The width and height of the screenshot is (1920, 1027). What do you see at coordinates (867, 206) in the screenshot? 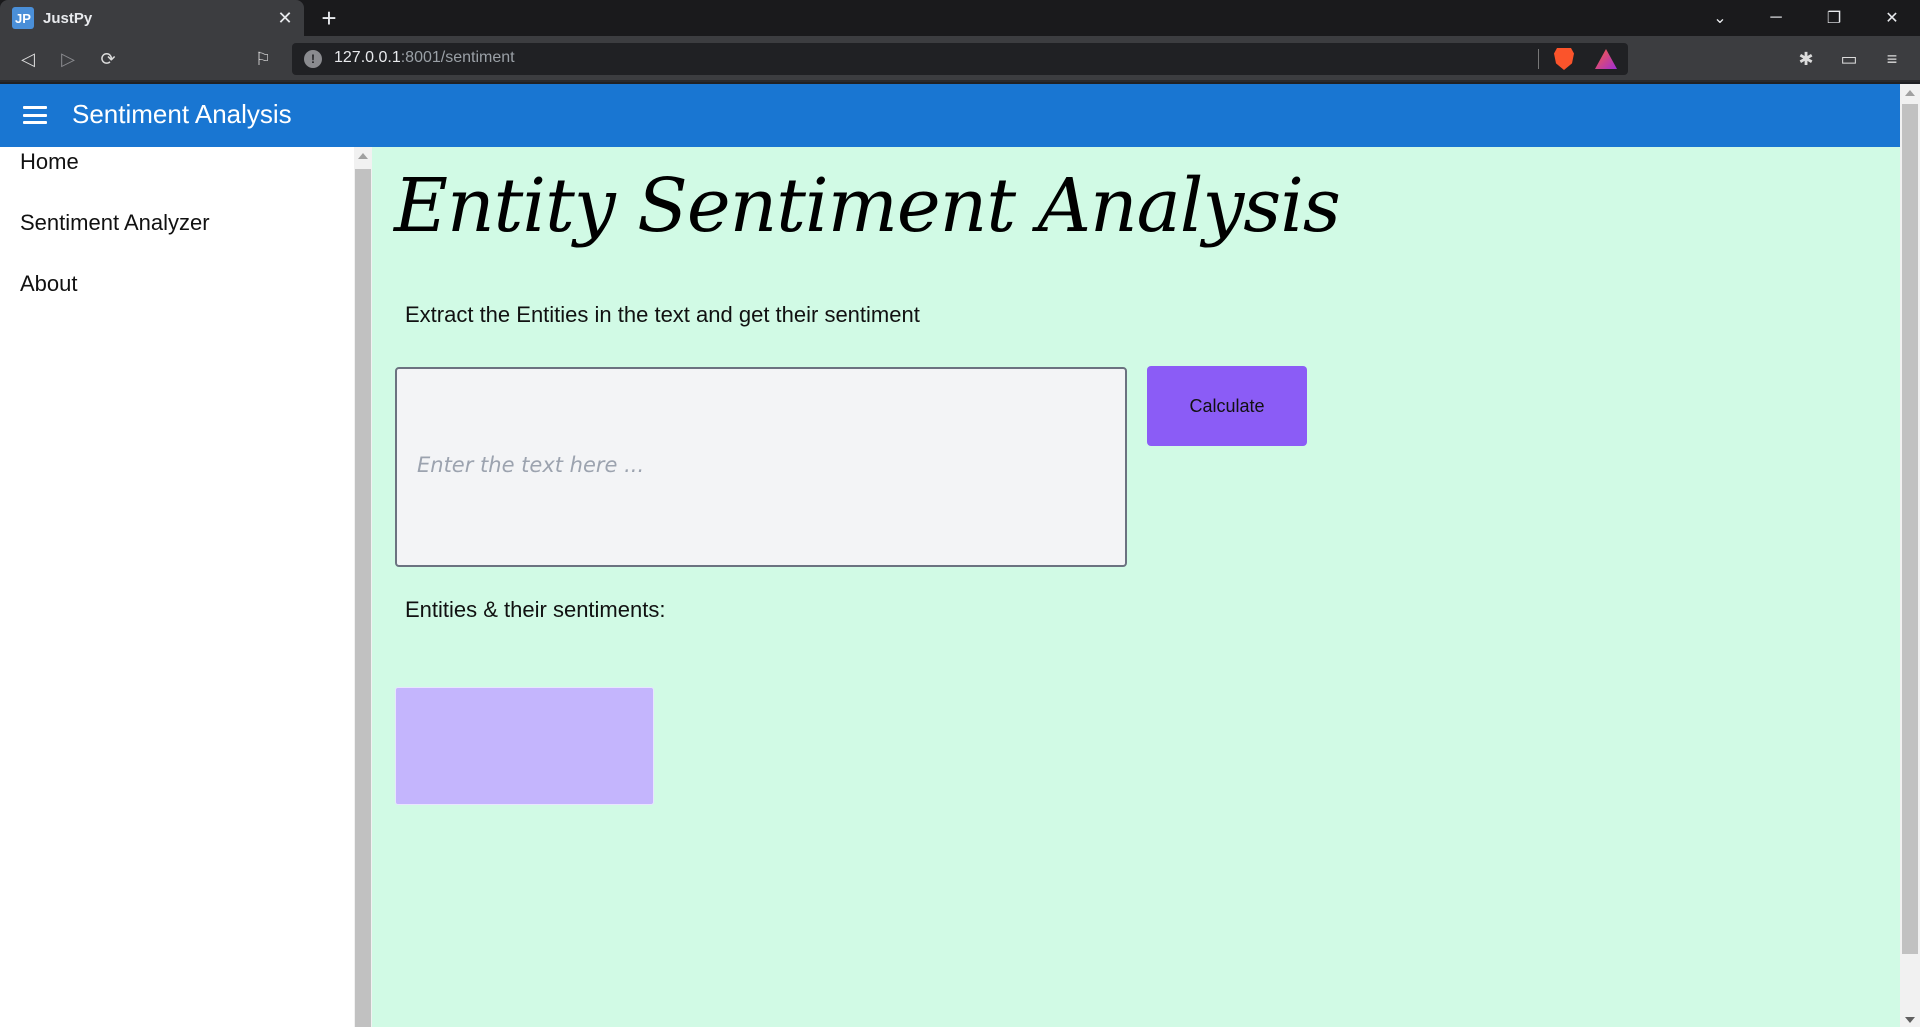
I see `page-heading: Entity Sentiment Analysis` at bounding box center [867, 206].